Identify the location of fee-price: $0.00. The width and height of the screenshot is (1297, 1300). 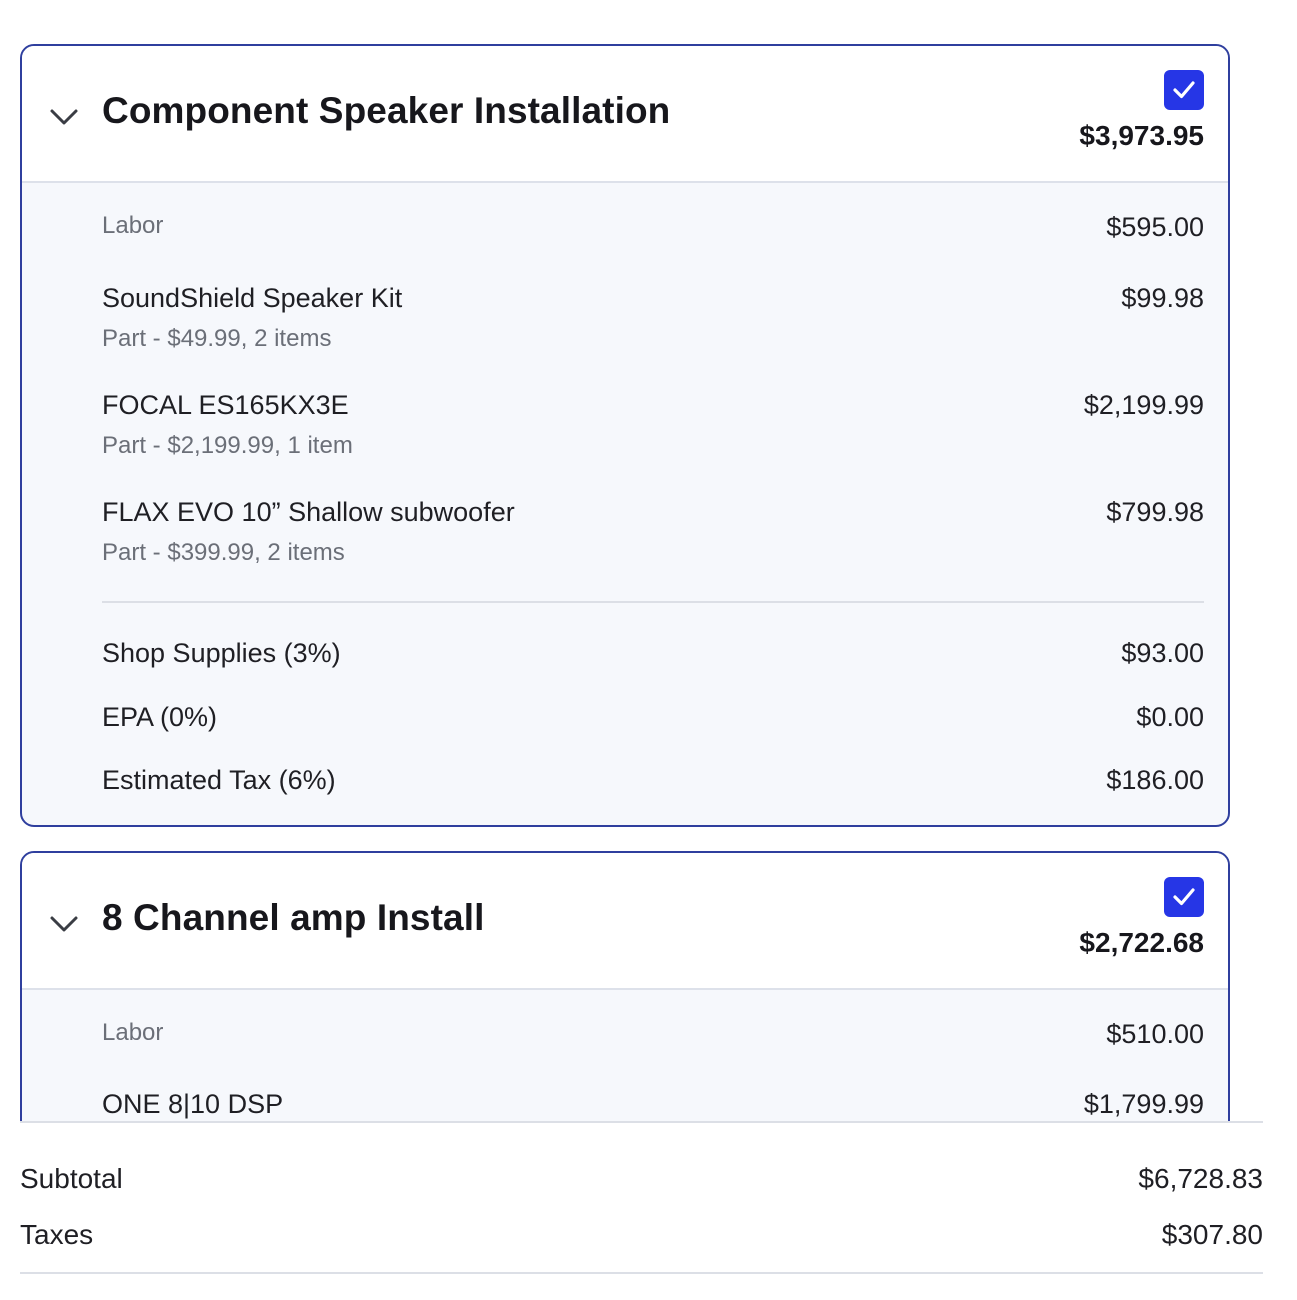
(1170, 717).